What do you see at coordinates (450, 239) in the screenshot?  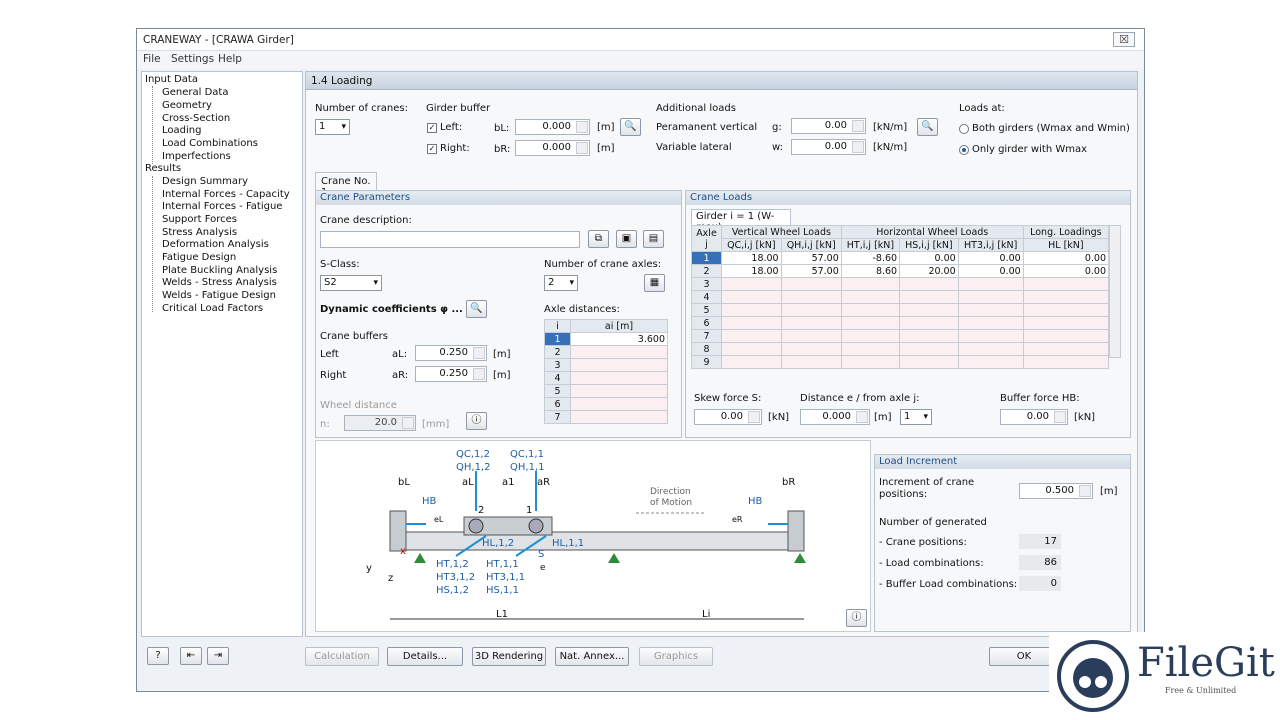 I see `crane-description-input` at bounding box center [450, 239].